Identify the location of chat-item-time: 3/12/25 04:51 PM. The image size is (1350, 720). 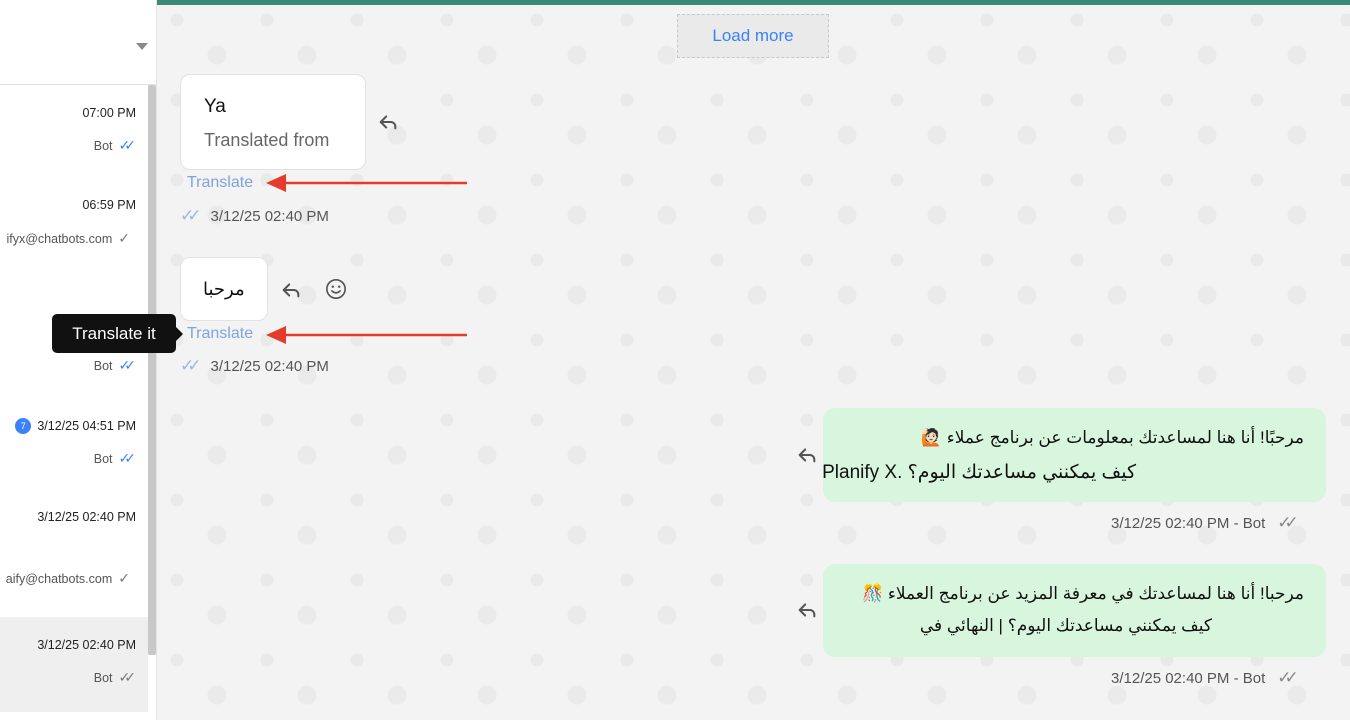
(86, 426).